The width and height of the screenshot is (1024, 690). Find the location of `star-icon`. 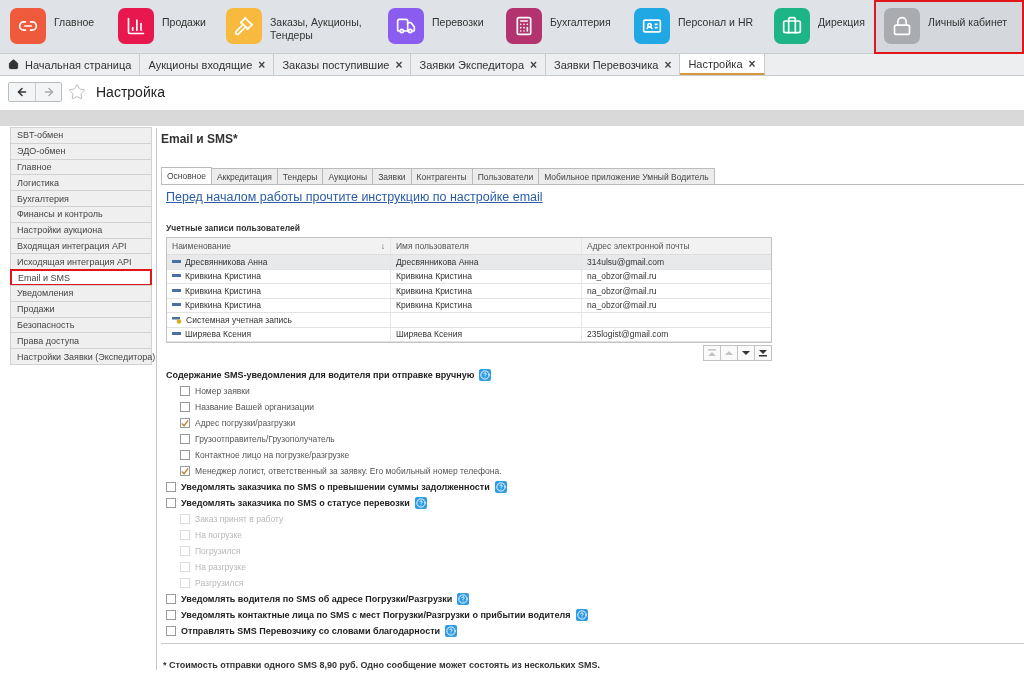

star-icon is located at coordinates (77, 92).